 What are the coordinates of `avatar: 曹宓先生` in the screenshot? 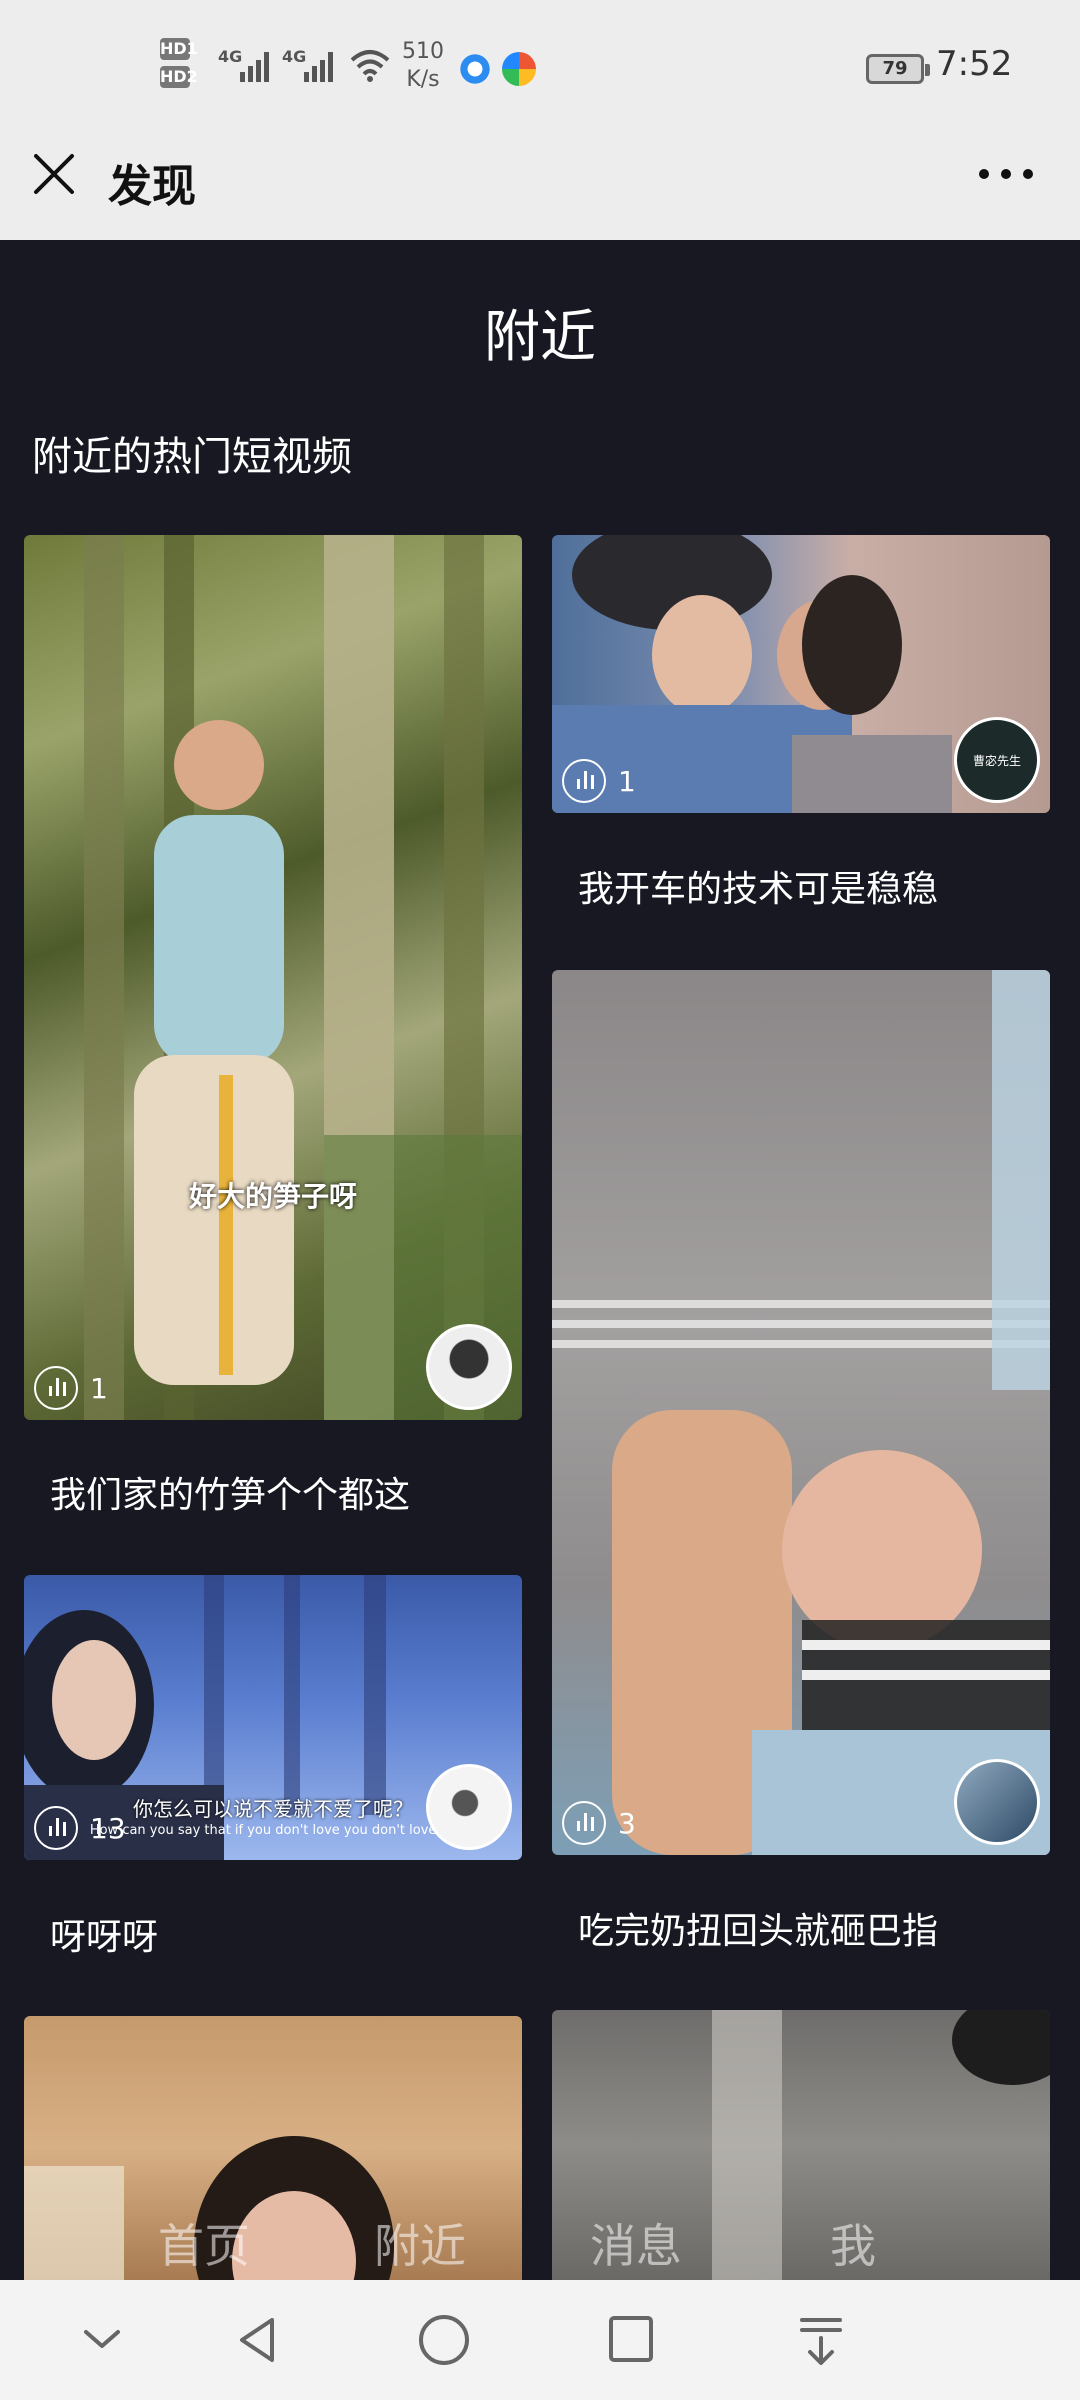 It's located at (997, 760).